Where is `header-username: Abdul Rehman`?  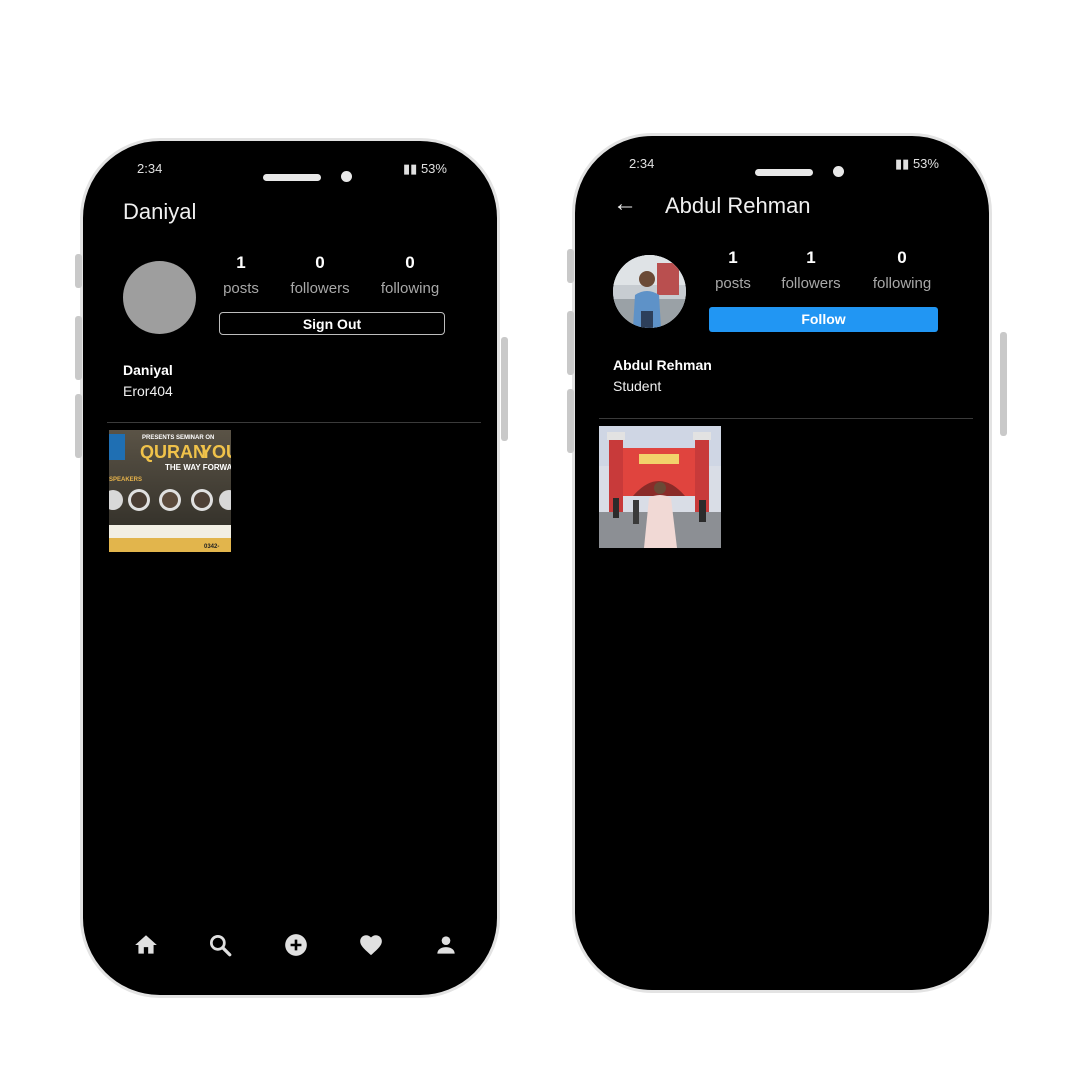 header-username: Abdul Rehman is located at coordinates (738, 205).